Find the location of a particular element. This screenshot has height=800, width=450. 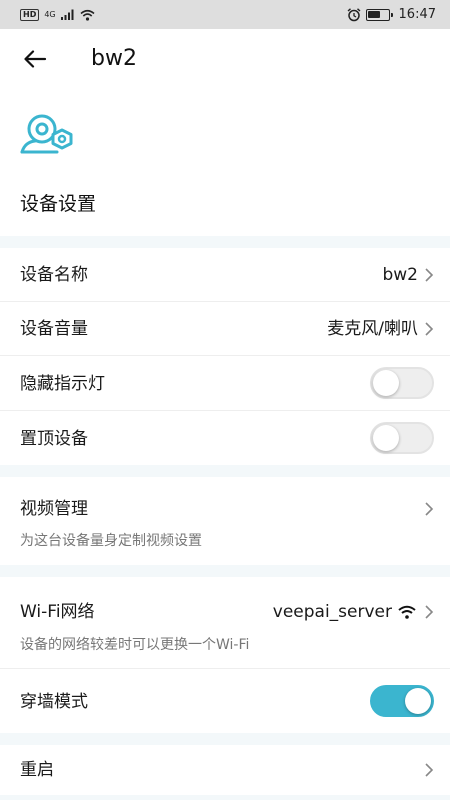

device-name-value: bw2 is located at coordinates (400, 275).